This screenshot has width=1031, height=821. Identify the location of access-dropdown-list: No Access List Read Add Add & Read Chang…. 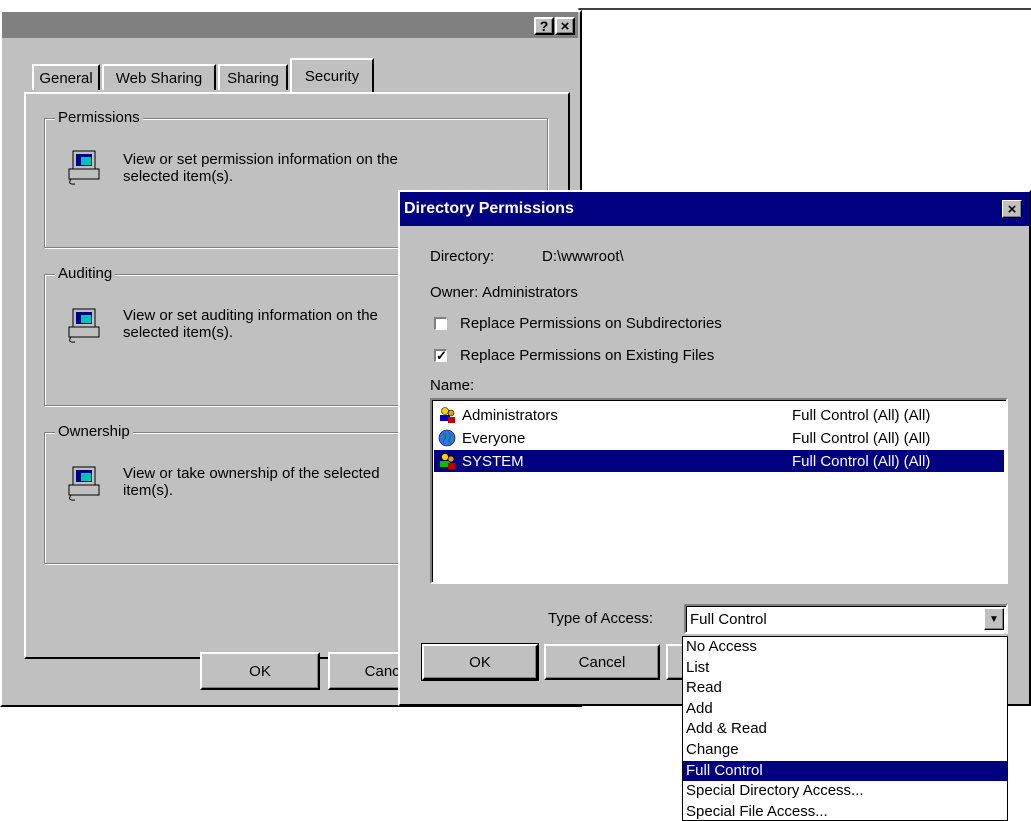
(845, 728).